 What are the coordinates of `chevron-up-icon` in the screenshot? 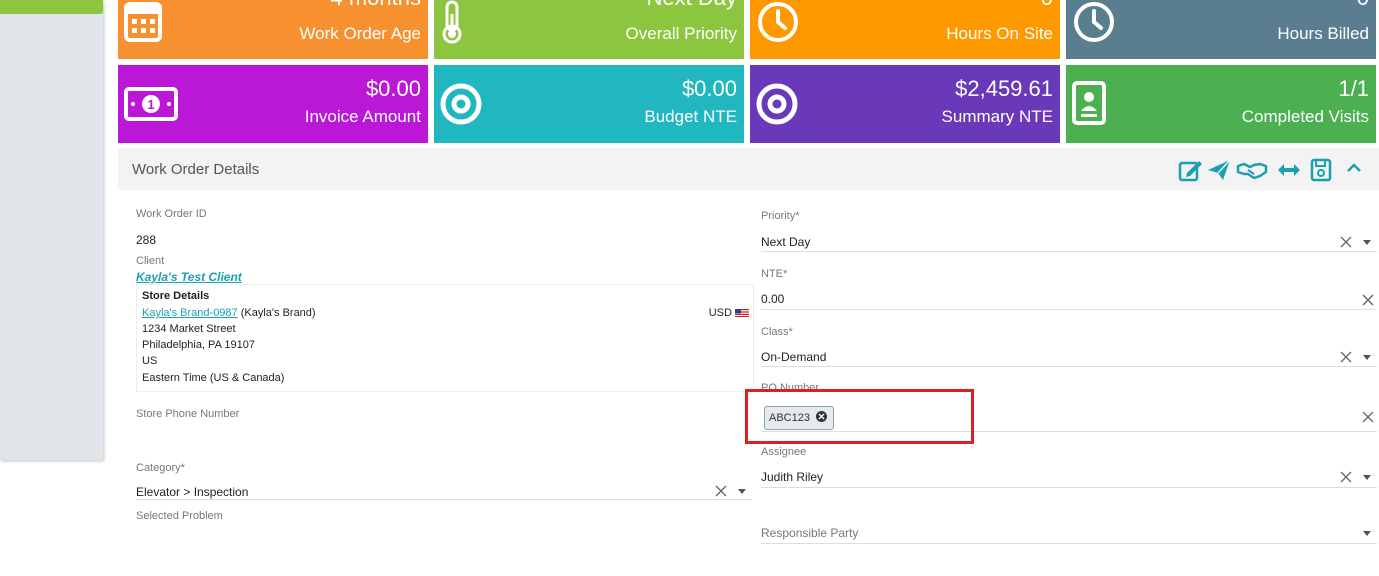 It's located at (1354, 168).